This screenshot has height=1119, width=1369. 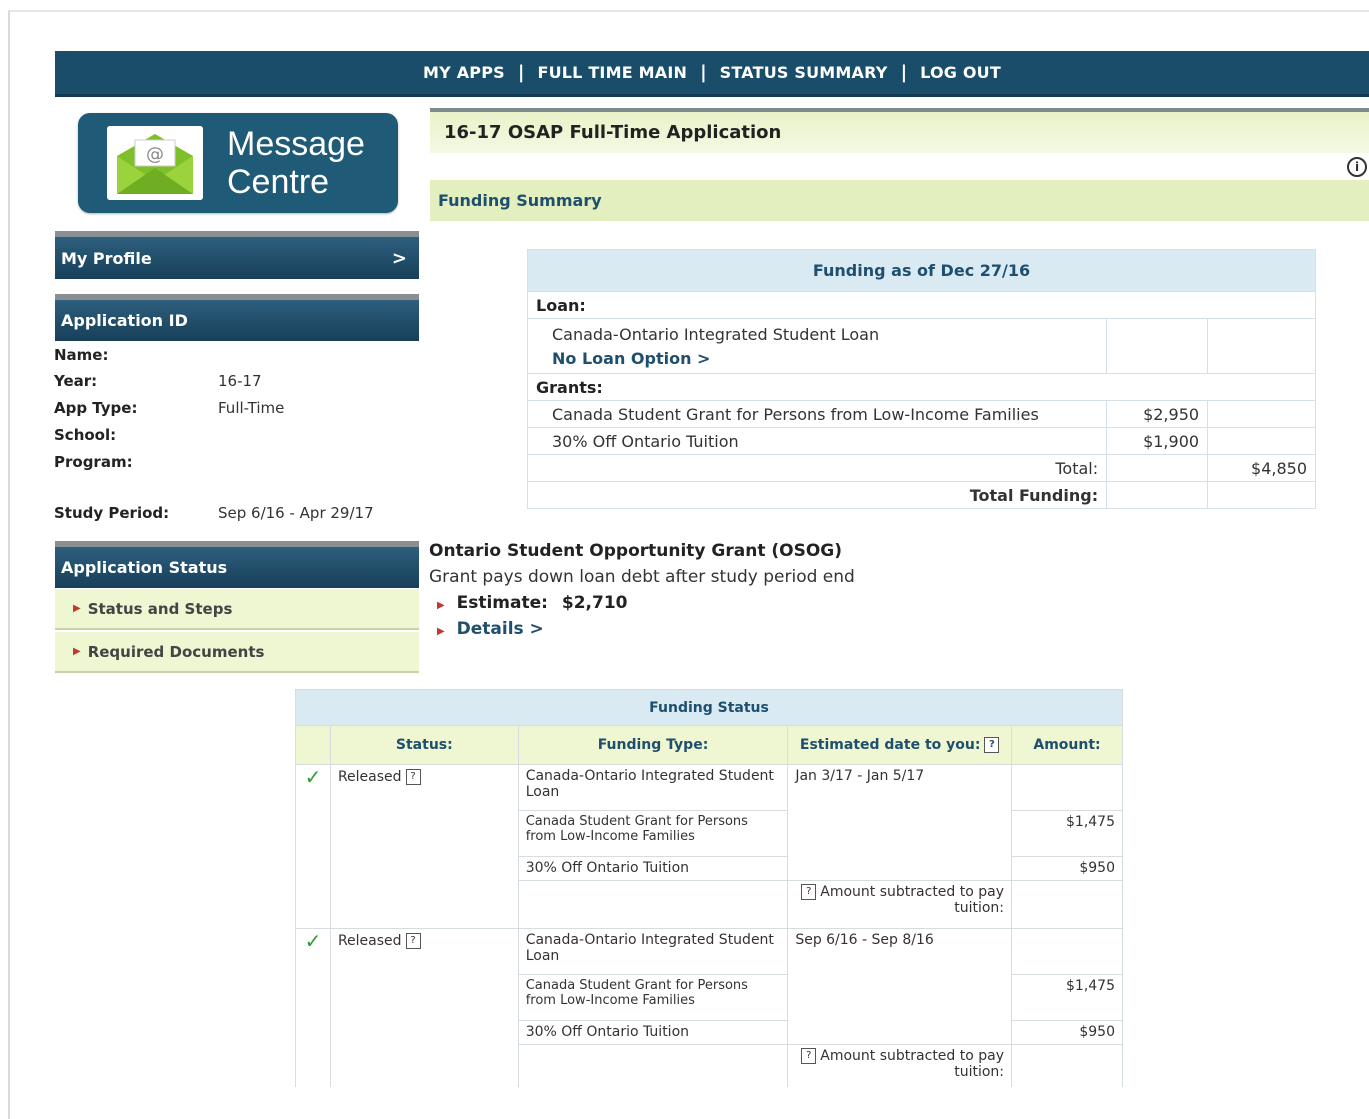 What do you see at coordinates (921, 270) in the screenshot?
I see `funding-asof-heading: Funding as of Dec 27/16` at bounding box center [921, 270].